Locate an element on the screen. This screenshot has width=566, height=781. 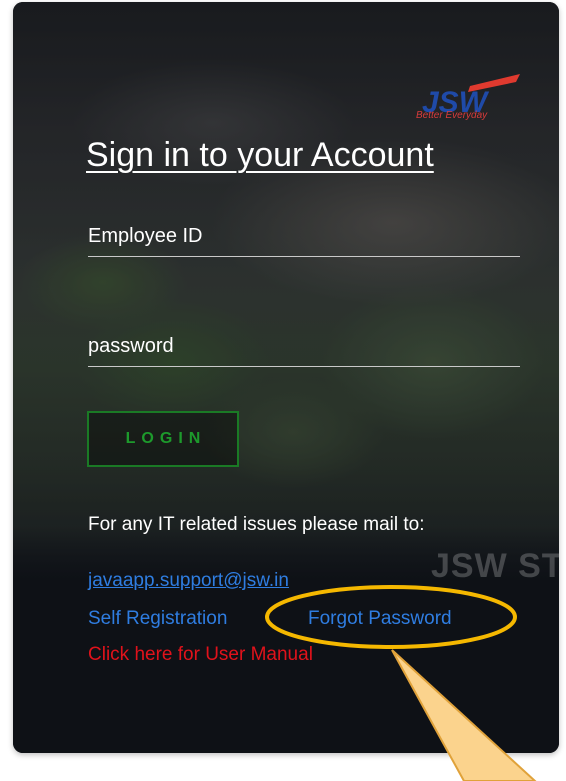
self-registration-link: Self Registration is located at coordinates (157, 619).